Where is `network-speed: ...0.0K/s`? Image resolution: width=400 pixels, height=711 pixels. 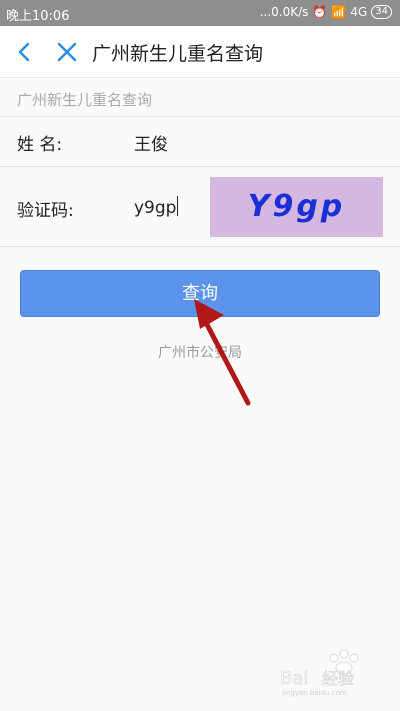 network-speed: ...0.0K/s is located at coordinates (284, 12).